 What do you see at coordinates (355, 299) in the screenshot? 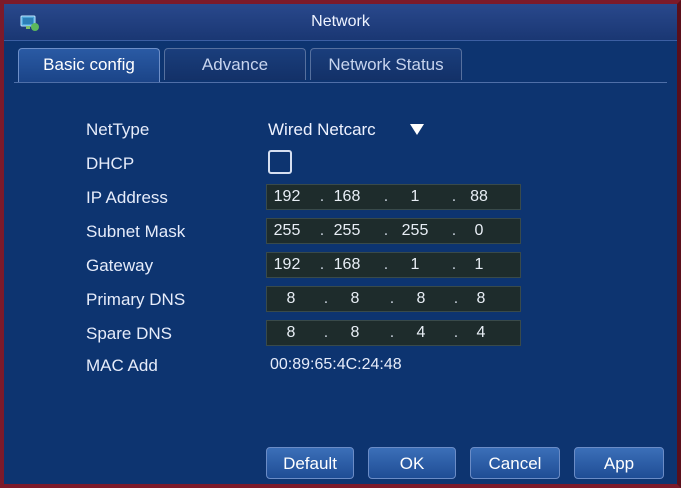
I see `primary-dns-octet-2: 8` at bounding box center [355, 299].